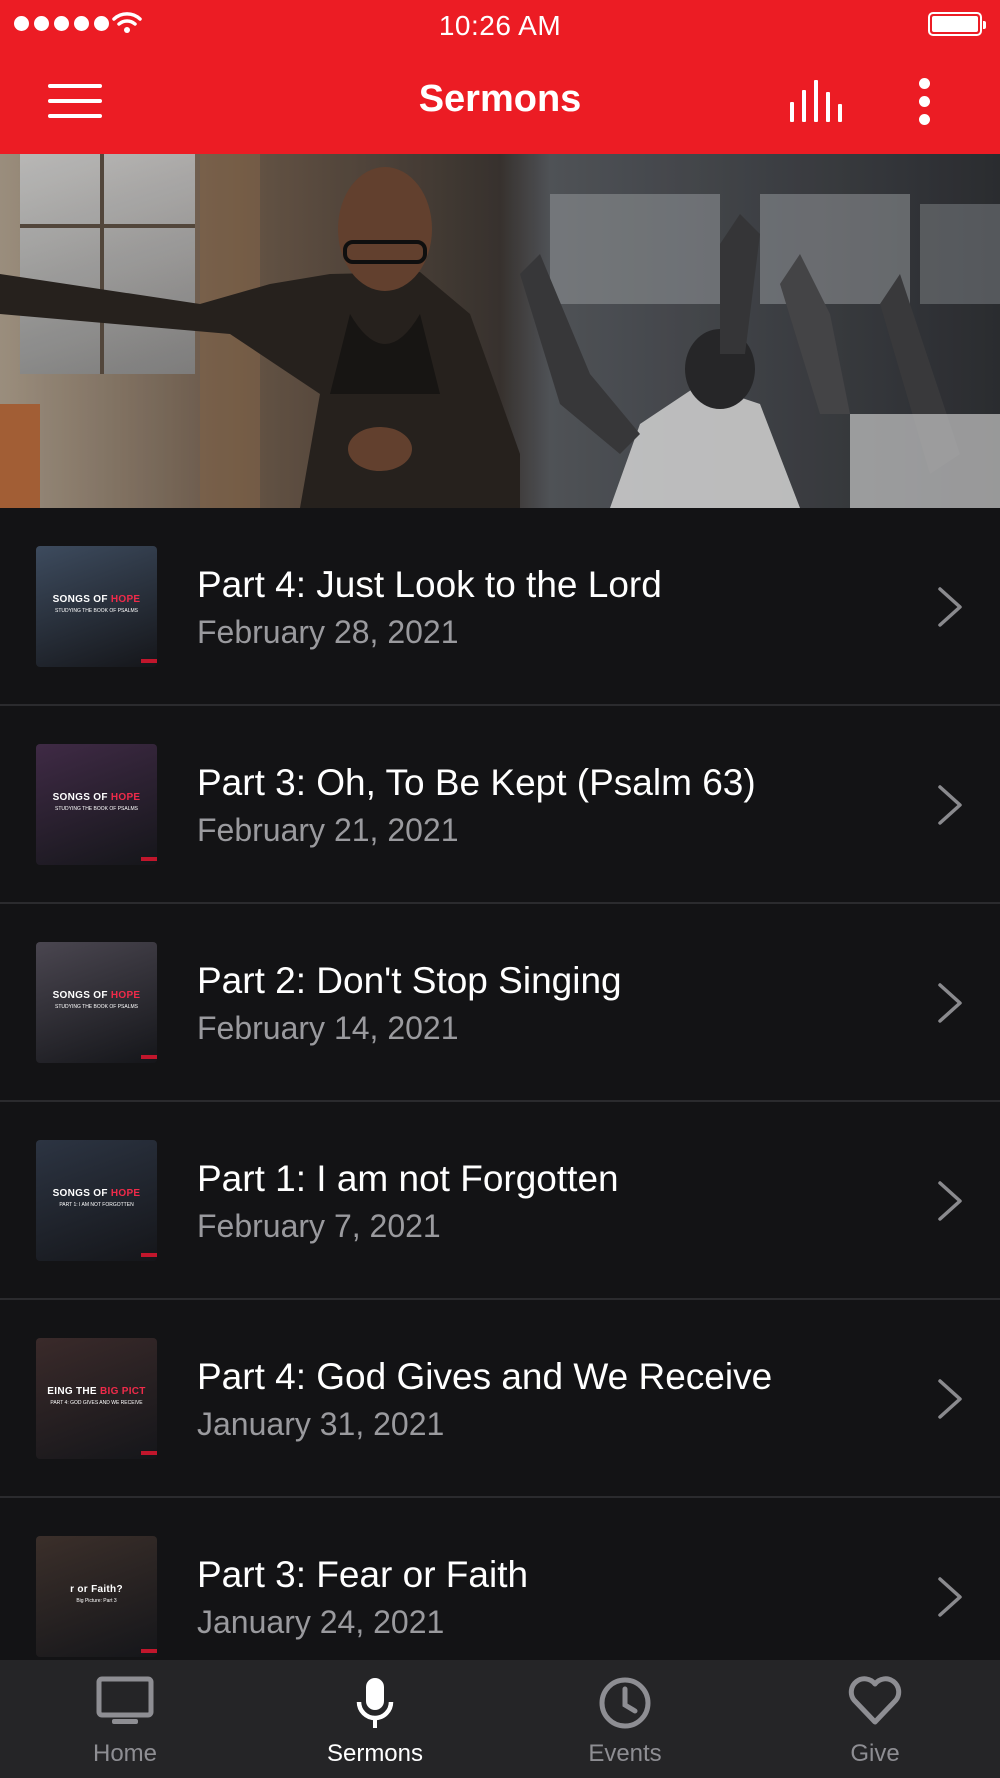 Image resolution: width=1000 pixels, height=1778 pixels. What do you see at coordinates (925, 102) in the screenshot?
I see `more-options-button` at bounding box center [925, 102].